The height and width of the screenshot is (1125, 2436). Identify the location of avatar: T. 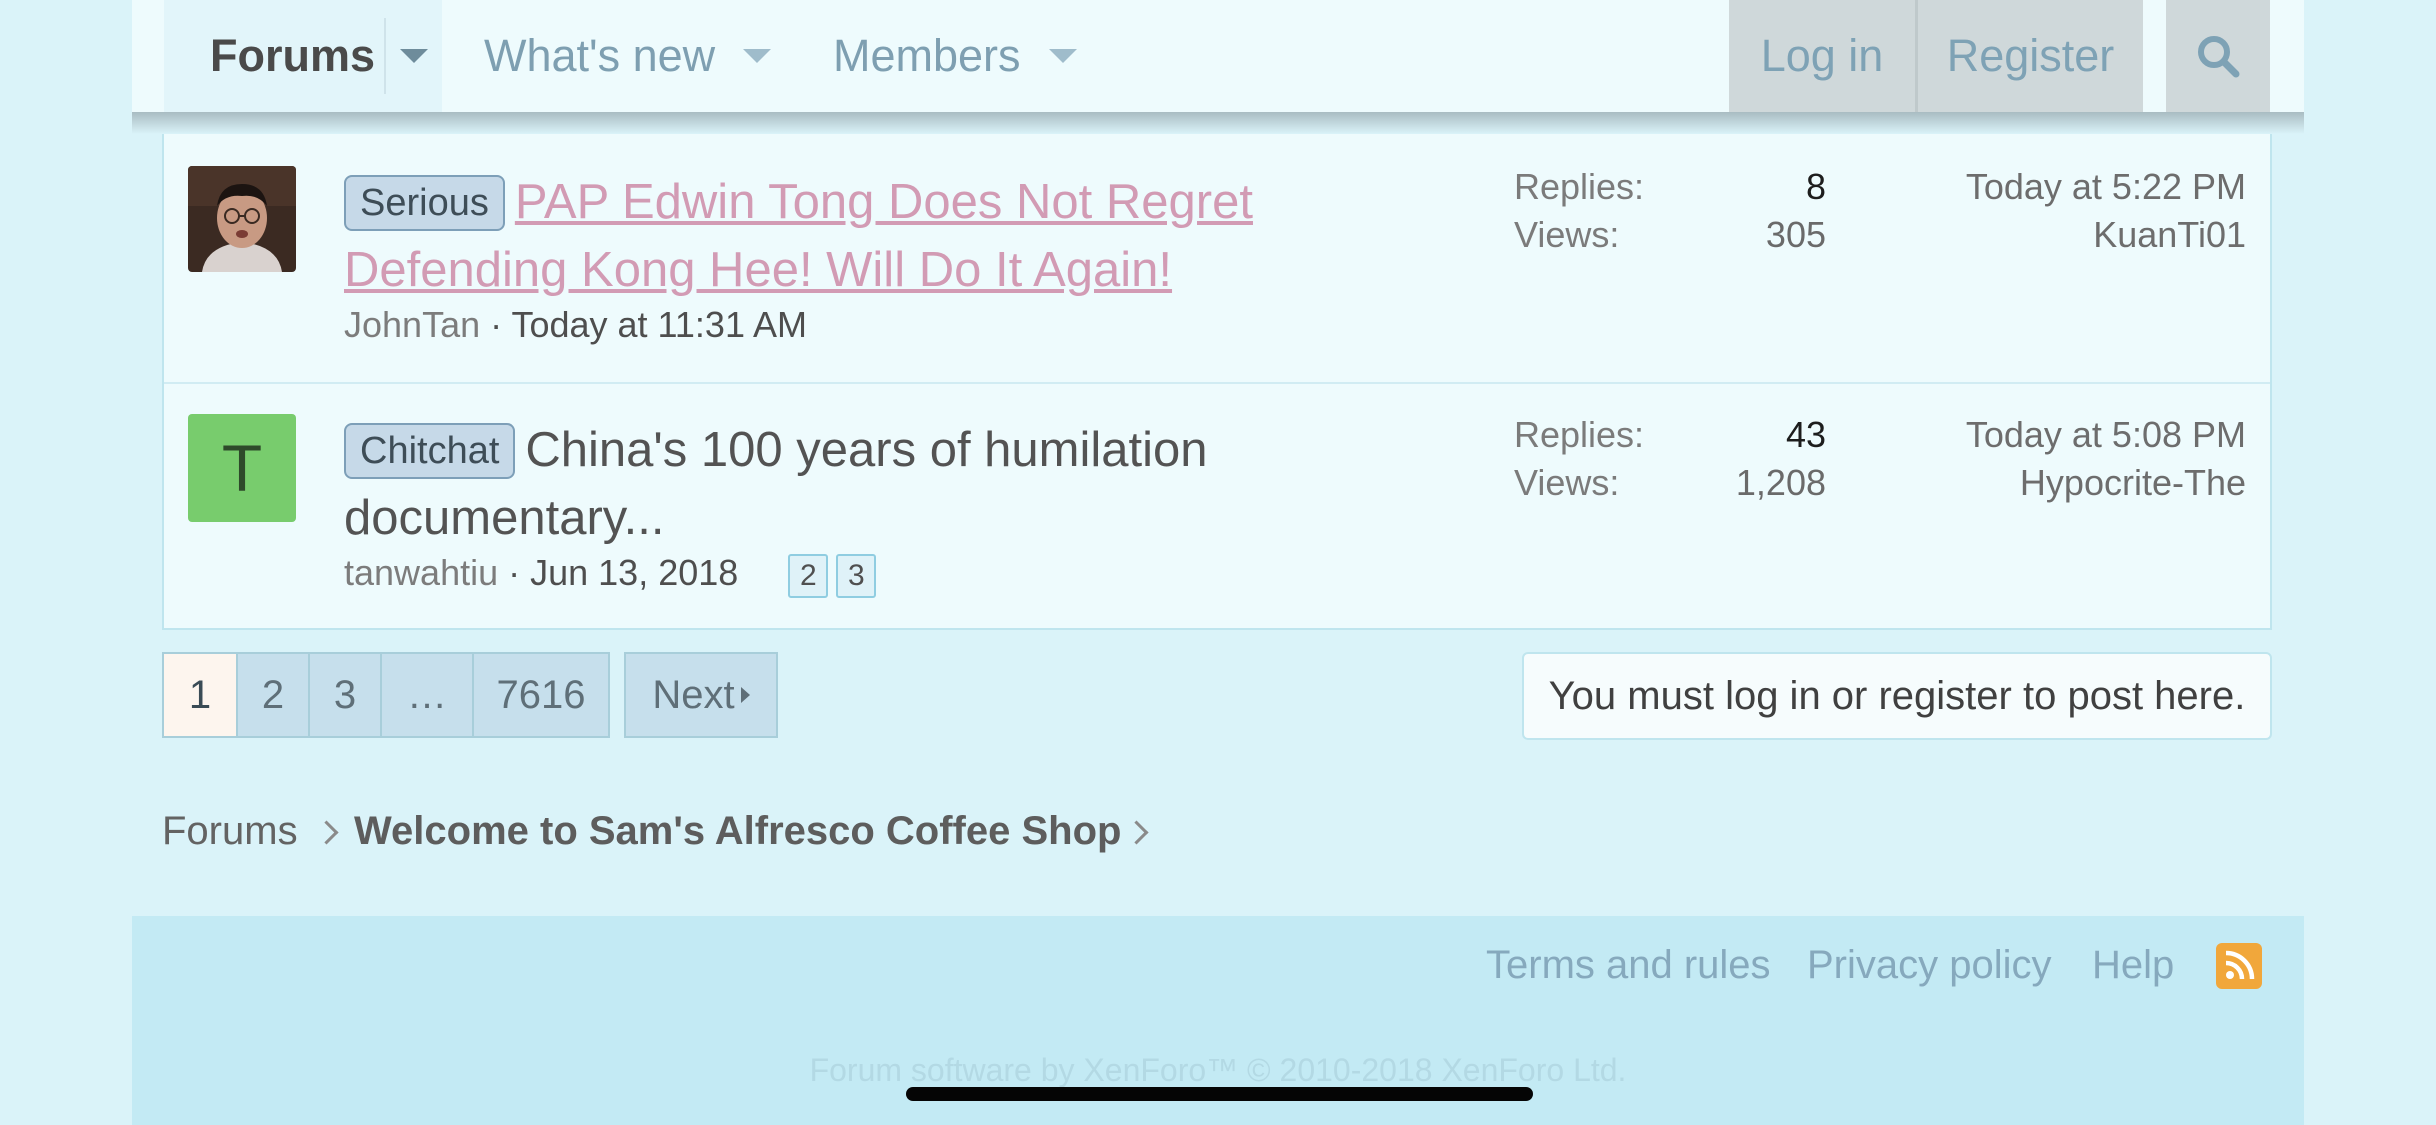
(242, 468).